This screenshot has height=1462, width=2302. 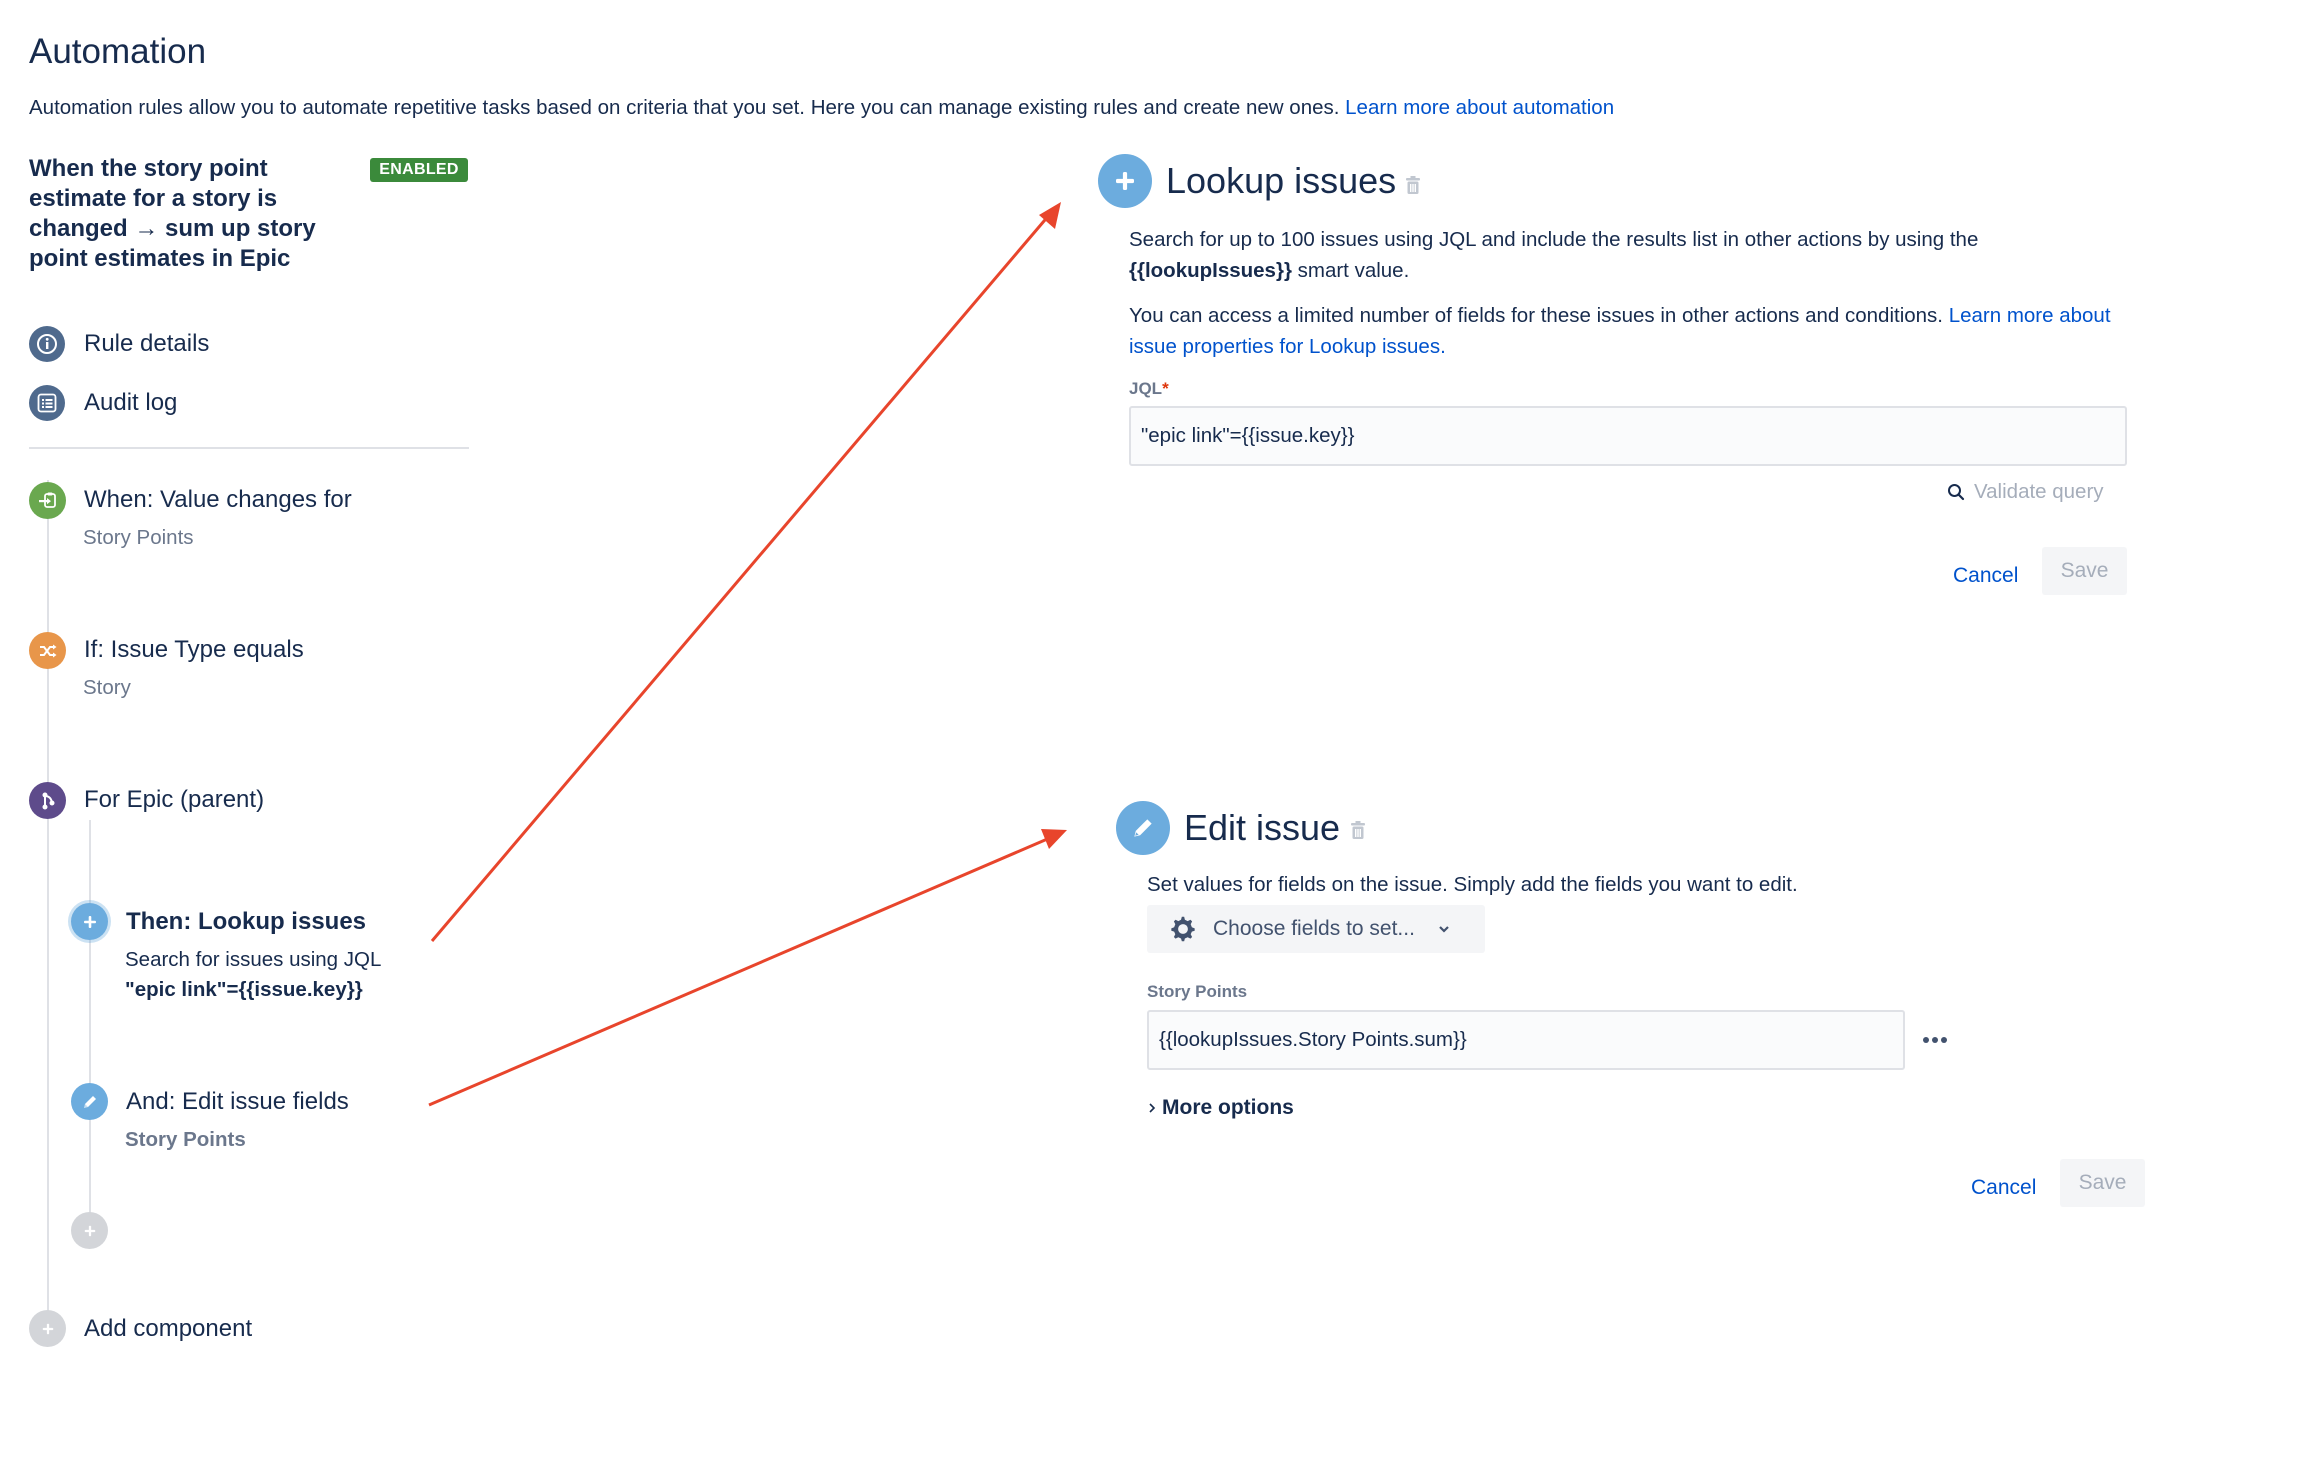 What do you see at coordinates (741, 577) in the screenshot?
I see `annotation-arrow-lookup` at bounding box center [741, 577].